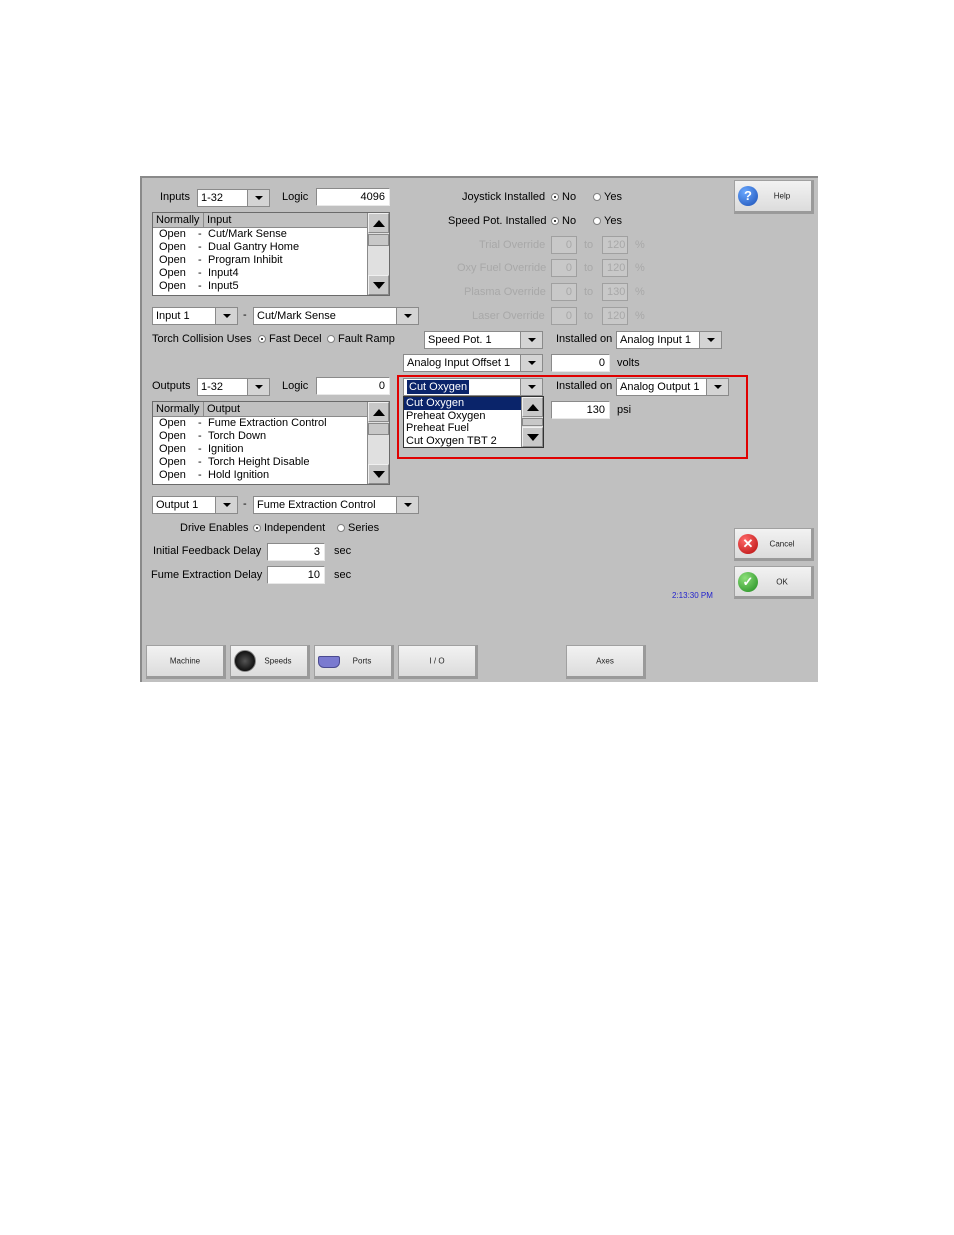 The image size is (954, 1235). I want to click on radio-fault-ramp: Fault Ramp, so click(361, 339).